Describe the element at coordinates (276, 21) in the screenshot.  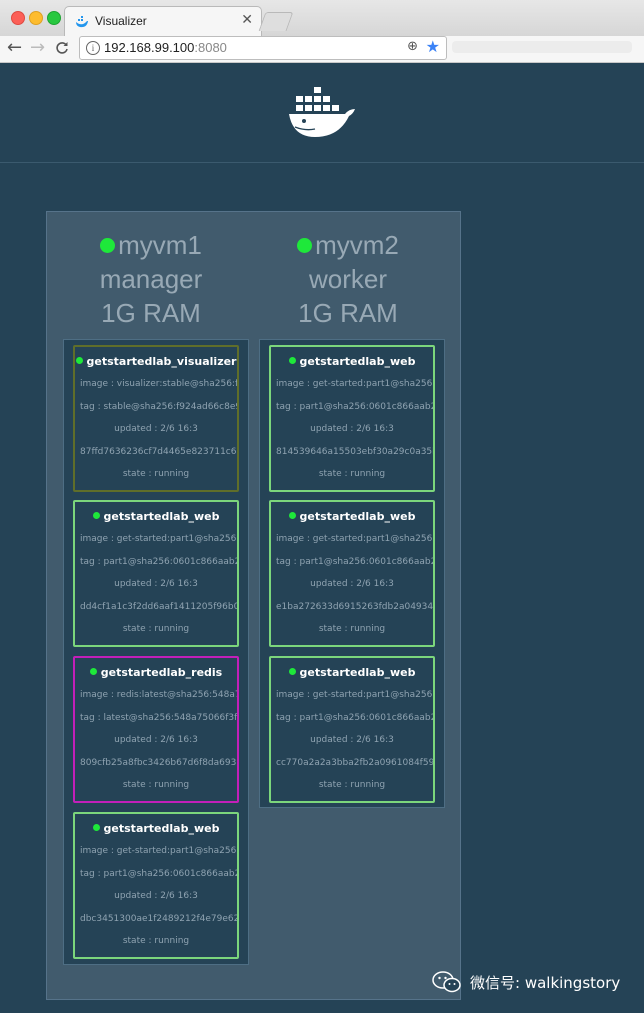
I see `new-tab-button` at that location.